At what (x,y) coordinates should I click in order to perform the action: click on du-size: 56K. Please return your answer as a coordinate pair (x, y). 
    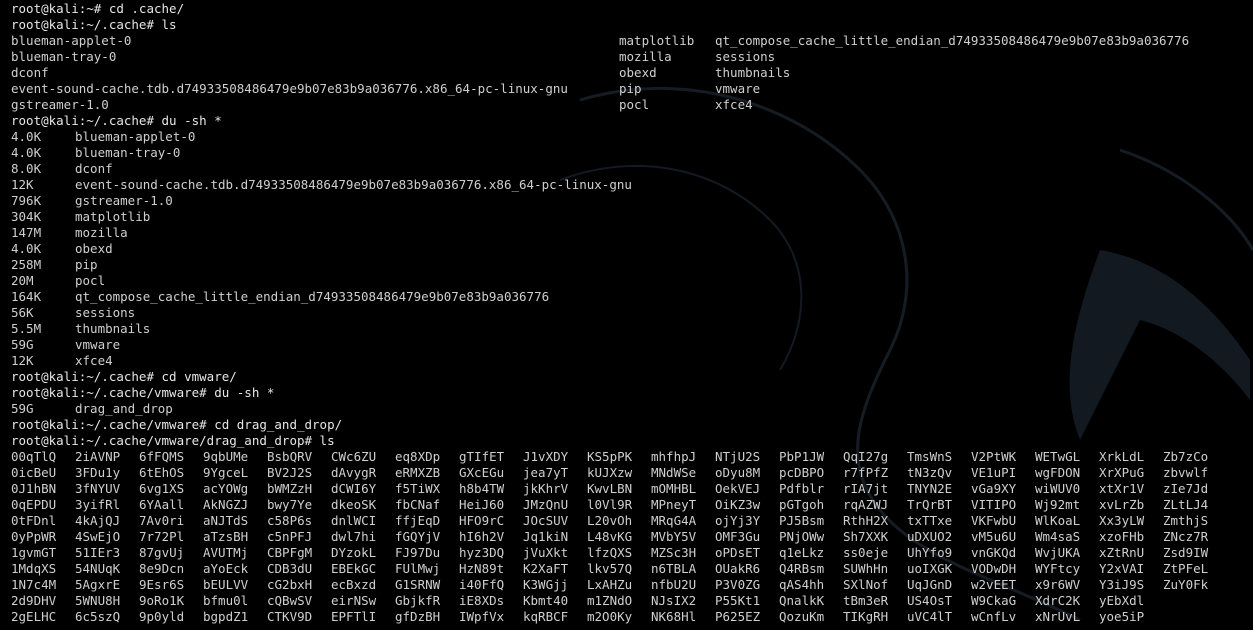
    Looking at the image, I should click on (22, 312).